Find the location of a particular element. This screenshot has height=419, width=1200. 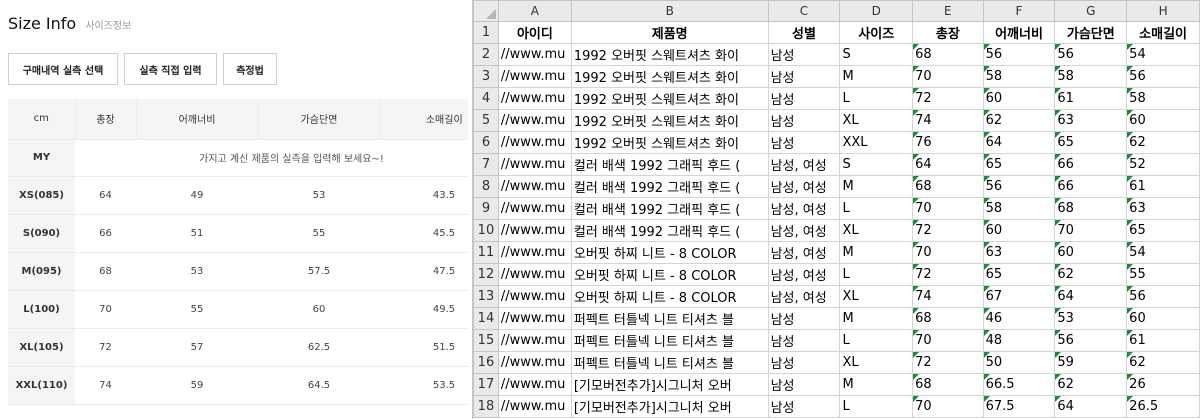

column-header: B is located at coordinates (669, 11).